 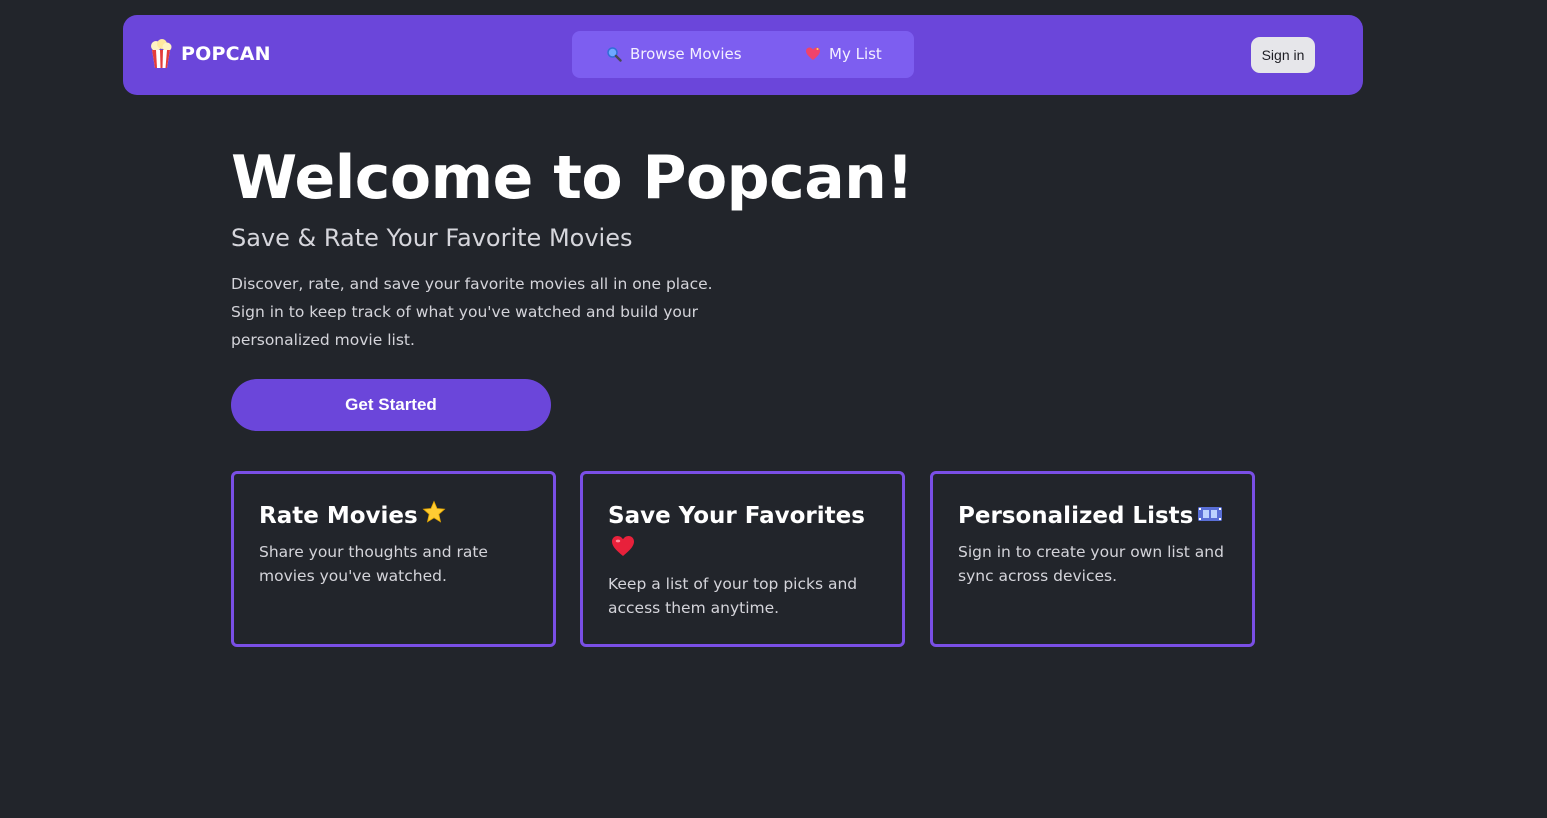 What do you see at coordinates (1076, 516) in the screenshot?
I see `feature-title-text: Personalized Lists` at bounding box center [1076, 516].